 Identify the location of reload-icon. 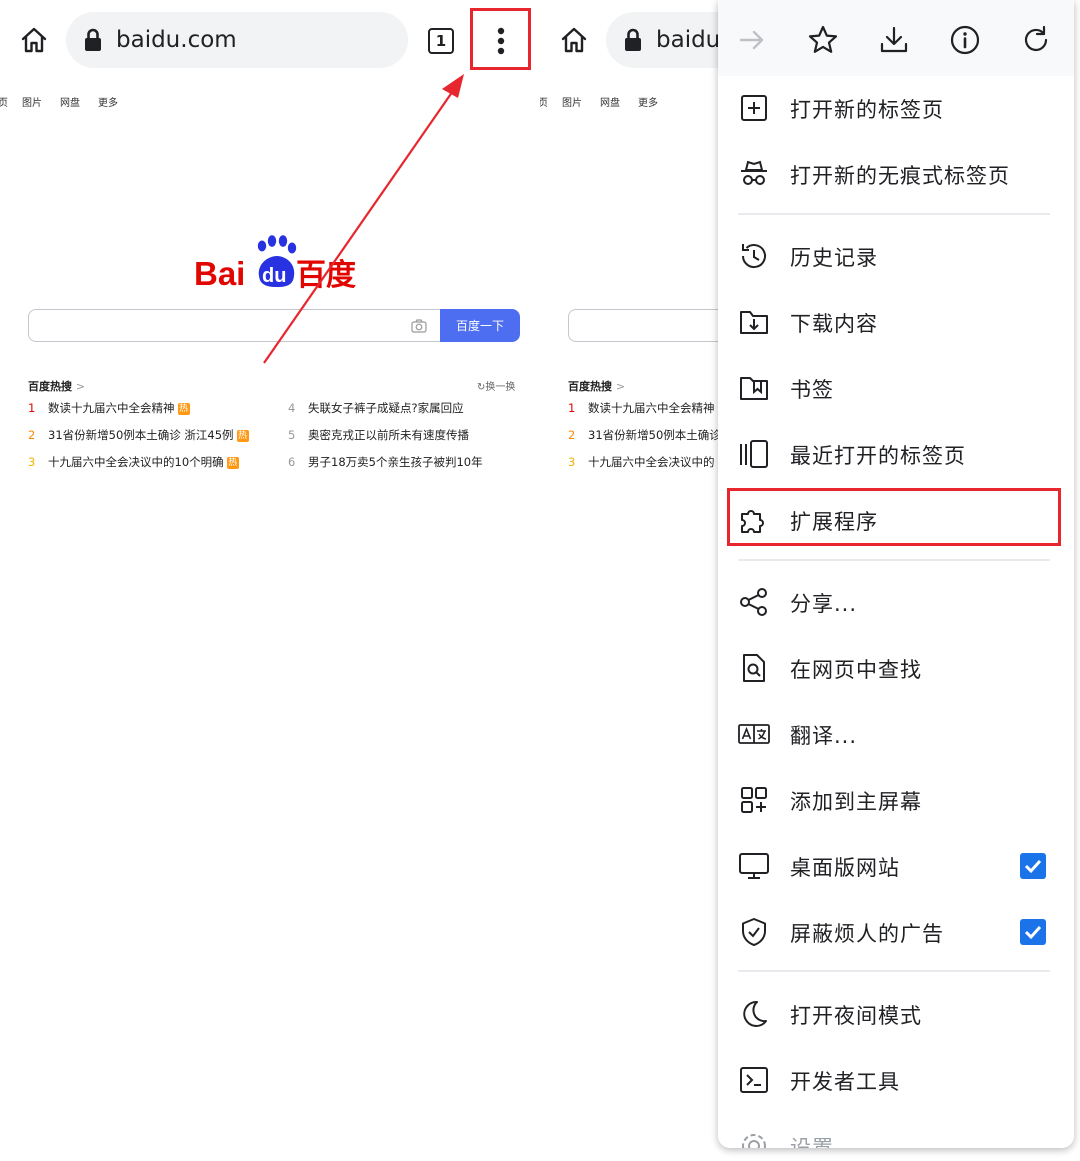
(1036, 40).